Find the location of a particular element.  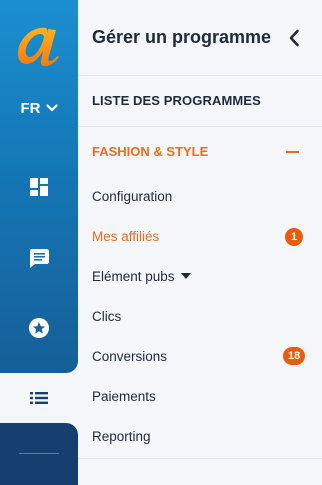

menu-item-payments: Paiements is located at coordinates (124, 396).